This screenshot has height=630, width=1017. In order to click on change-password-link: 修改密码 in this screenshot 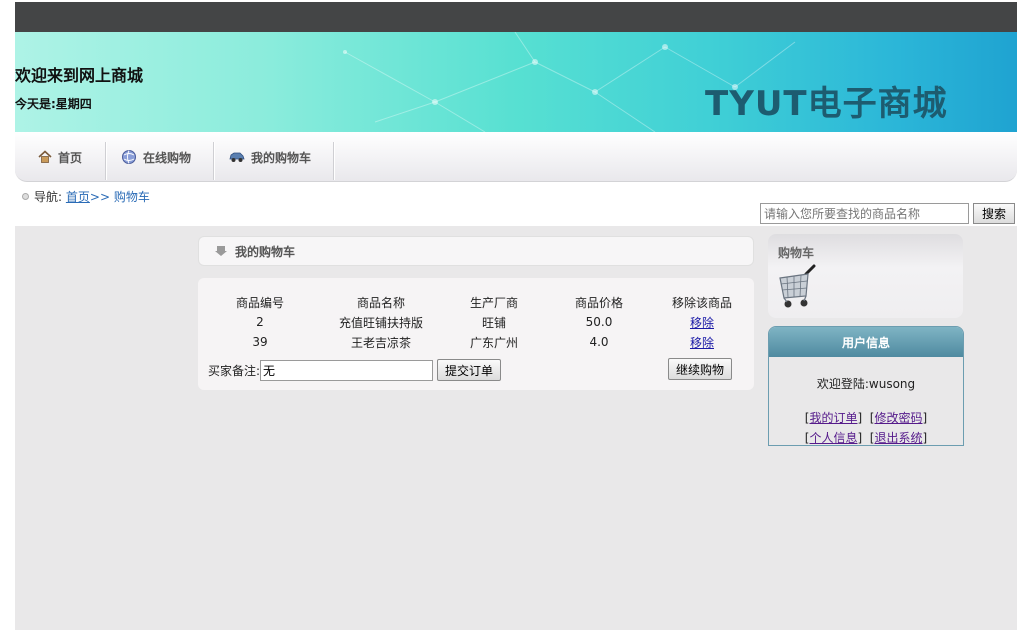, I will do `click(899, 418)`.